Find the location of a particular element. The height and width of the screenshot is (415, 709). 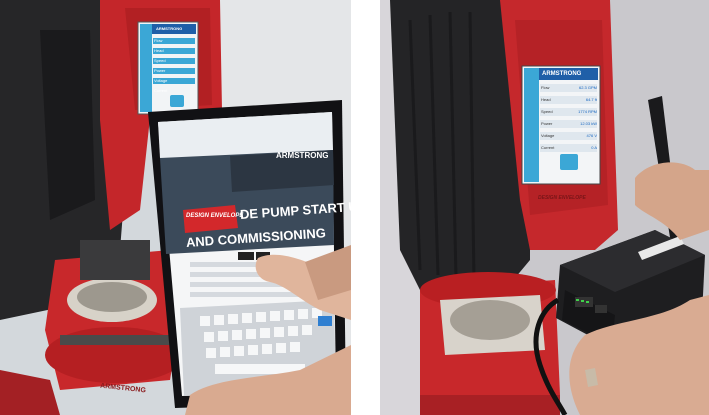

tablet-brand-logo: ARMSTRONG is located at coordinates (302, 155).